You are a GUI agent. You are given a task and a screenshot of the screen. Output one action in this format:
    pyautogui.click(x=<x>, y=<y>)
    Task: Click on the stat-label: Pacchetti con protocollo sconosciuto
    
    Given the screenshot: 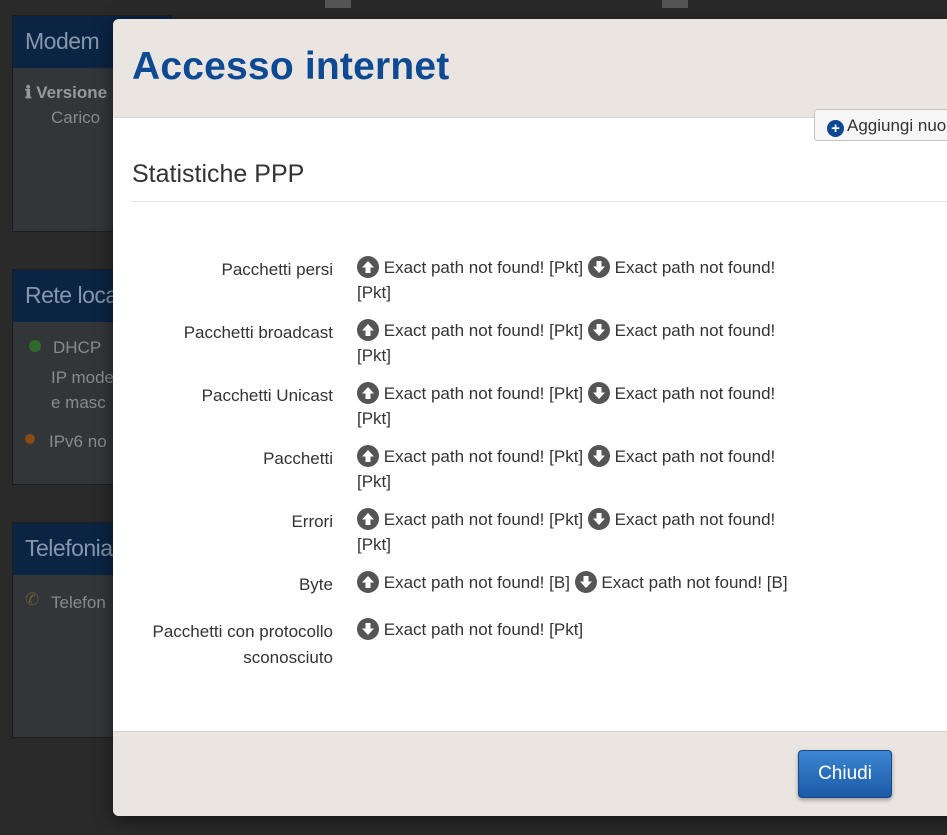 What is the action you would take?
    pyautogui.click(x=243, y=644)
    